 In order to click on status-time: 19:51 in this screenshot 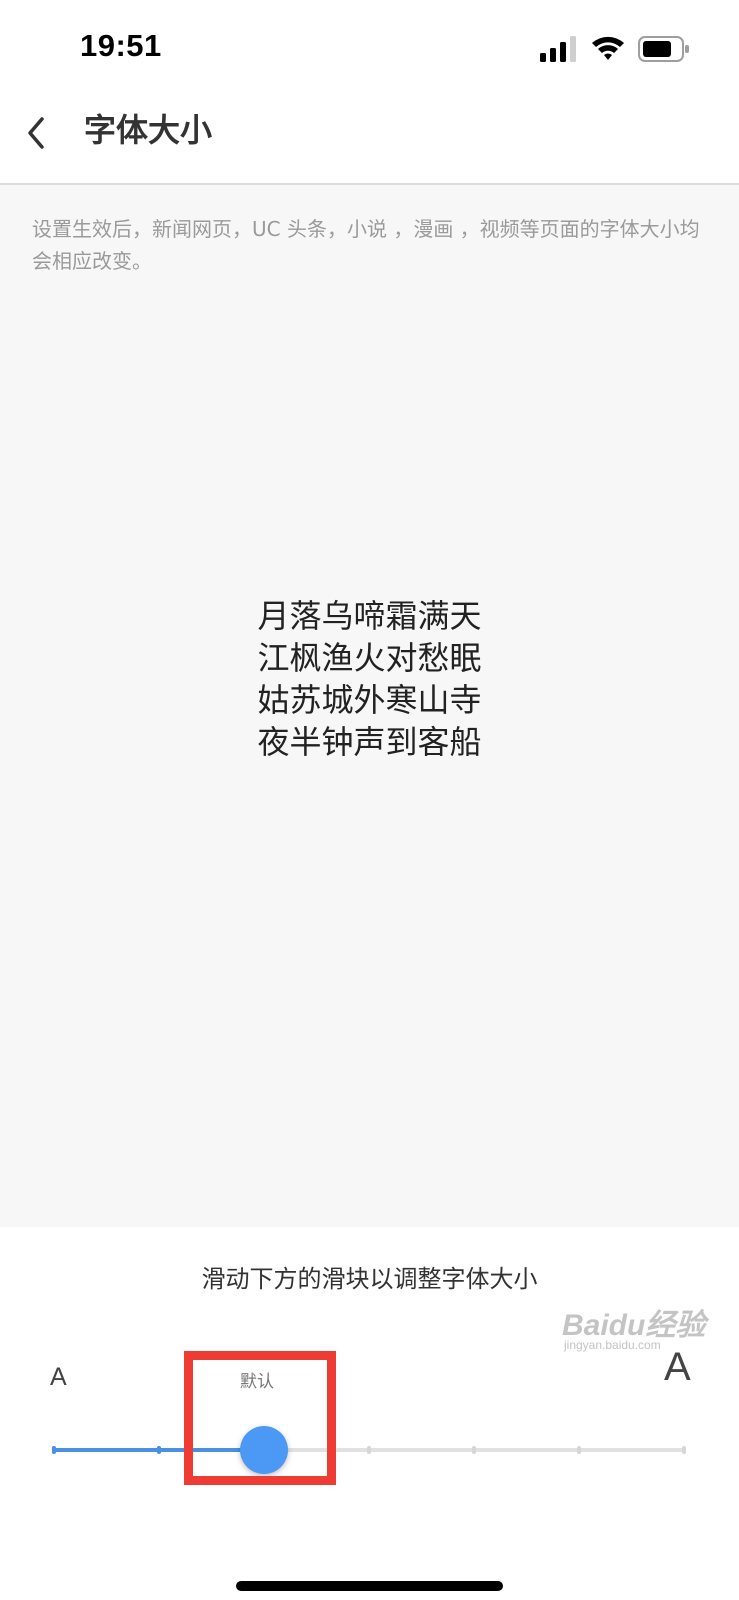, I will do `click(121, 45)`.